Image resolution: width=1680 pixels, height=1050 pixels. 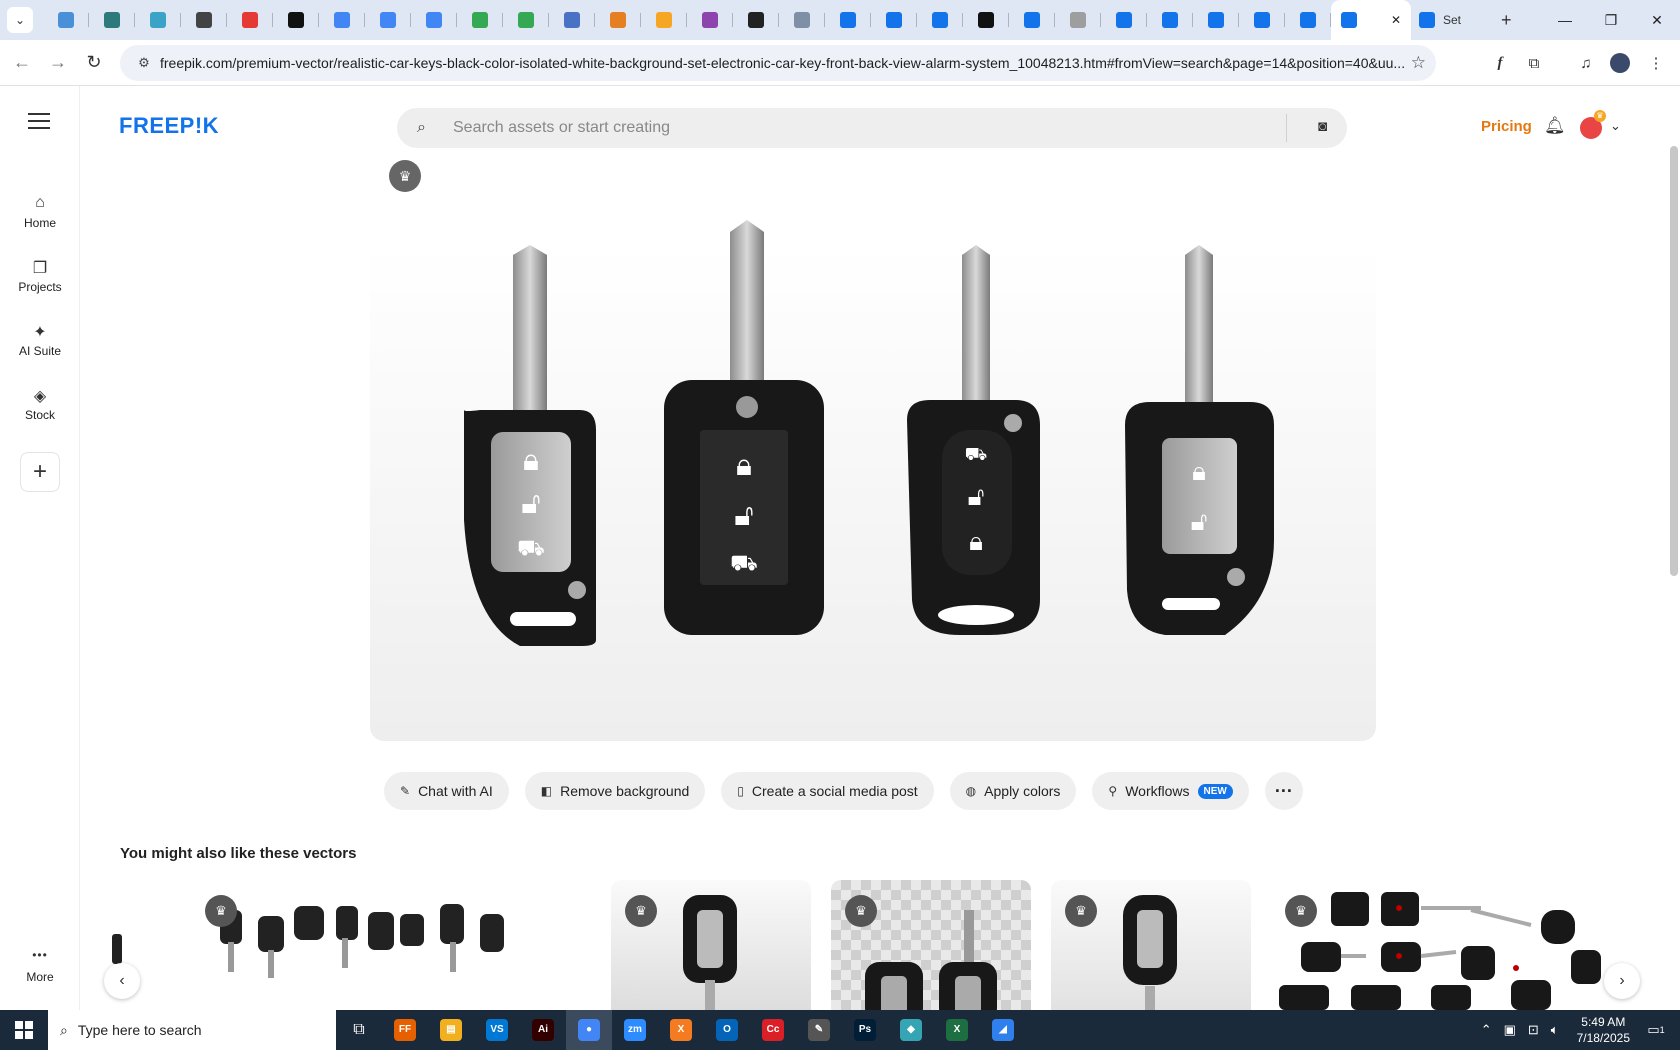 I want to click on page-scrollbar, so click(x=1674, y=361).